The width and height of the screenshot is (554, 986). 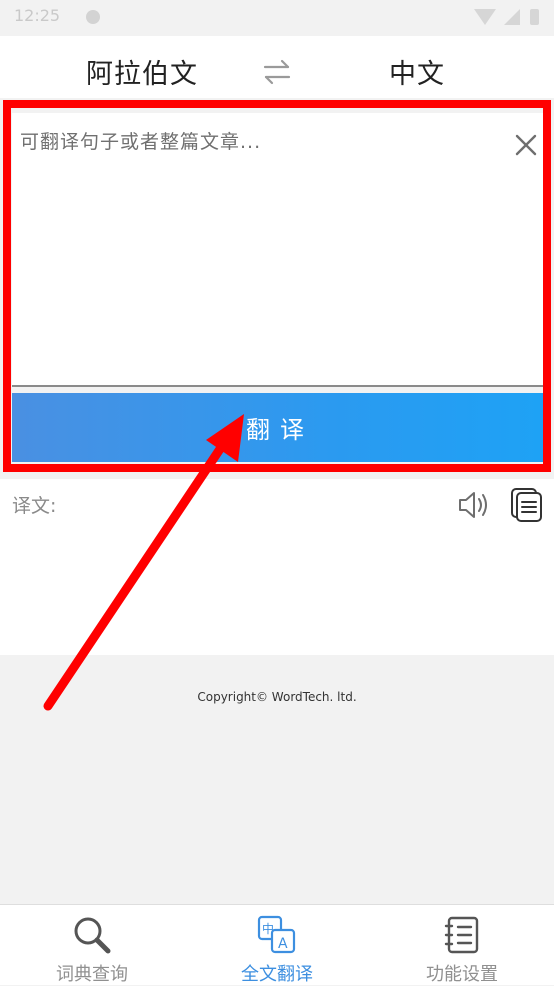 What do you see at coordinates (93, 17) in the screenshot?
I see `notification-icon` at bounding box center [93, 17].